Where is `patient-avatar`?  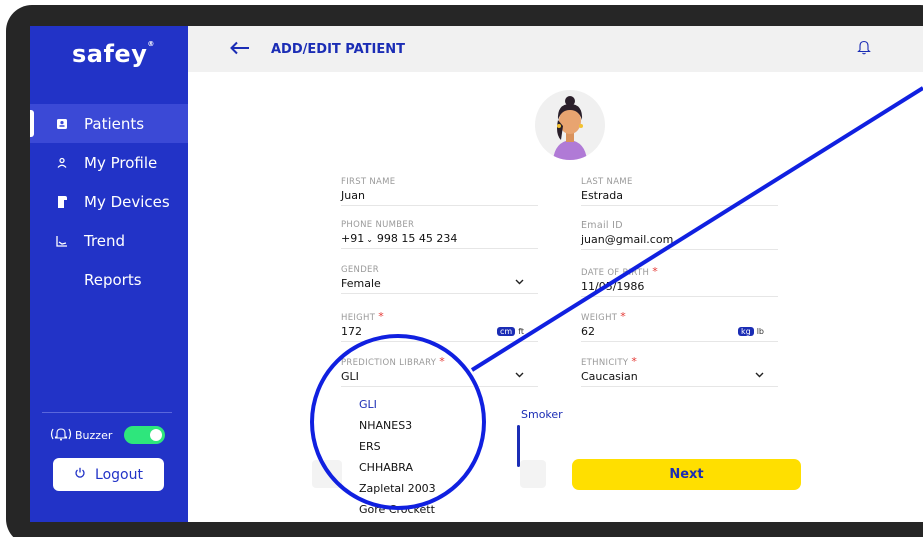 patient-avatar is located at coordinates (570, 125).